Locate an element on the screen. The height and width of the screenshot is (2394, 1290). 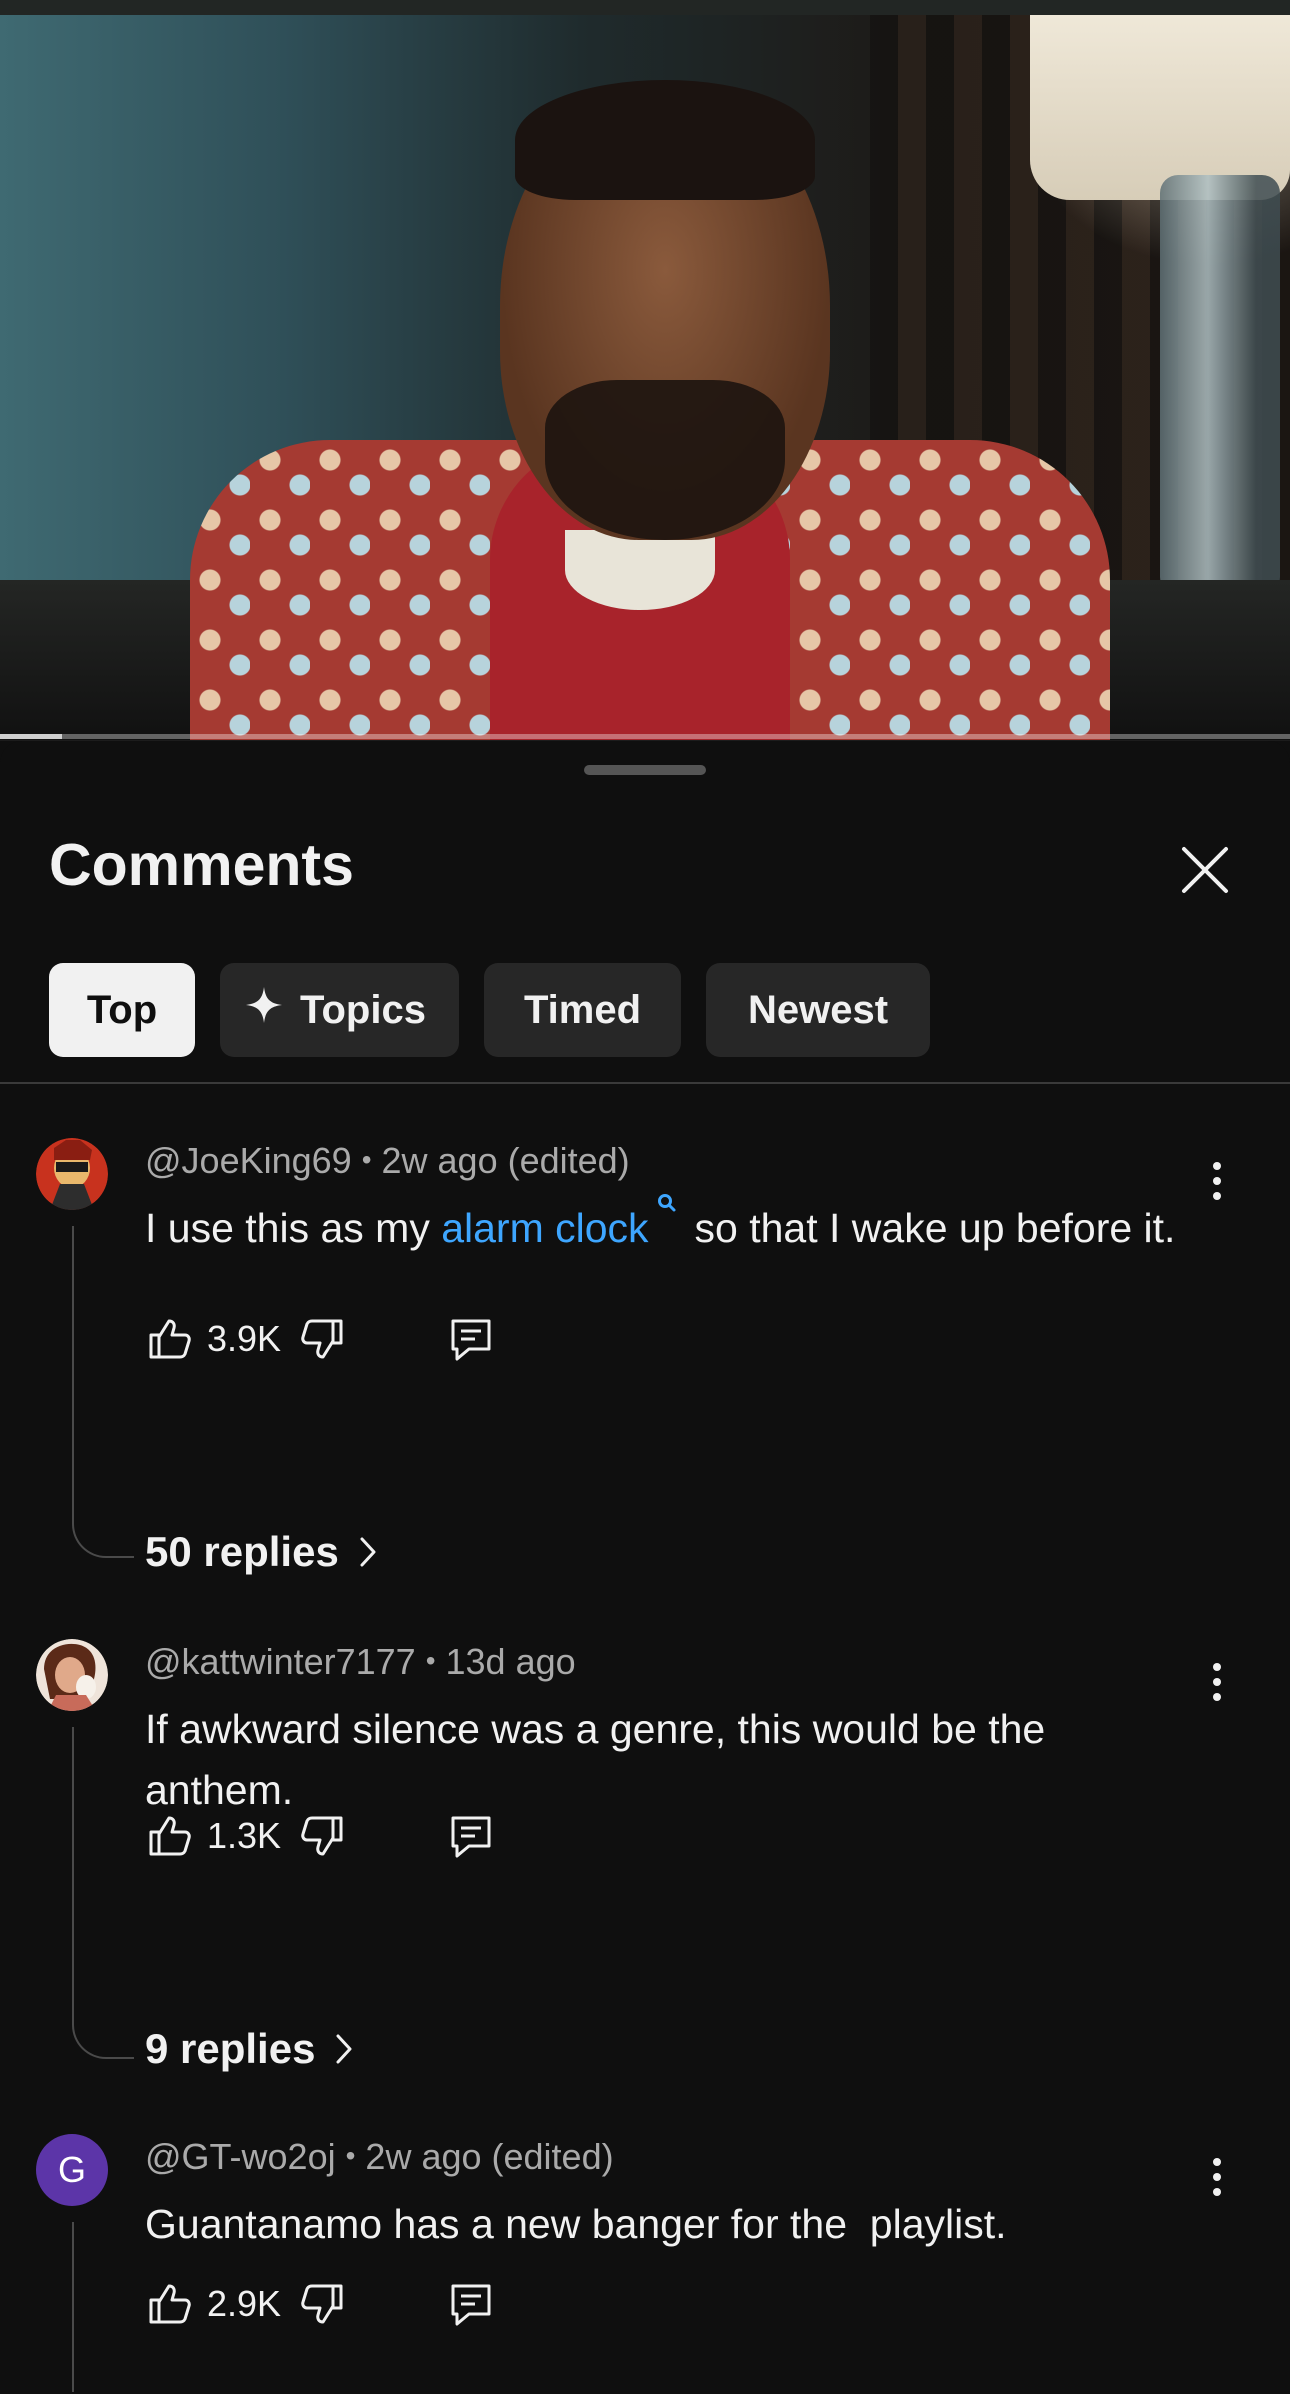
avatar: G is located at coordinates (72, 2170).